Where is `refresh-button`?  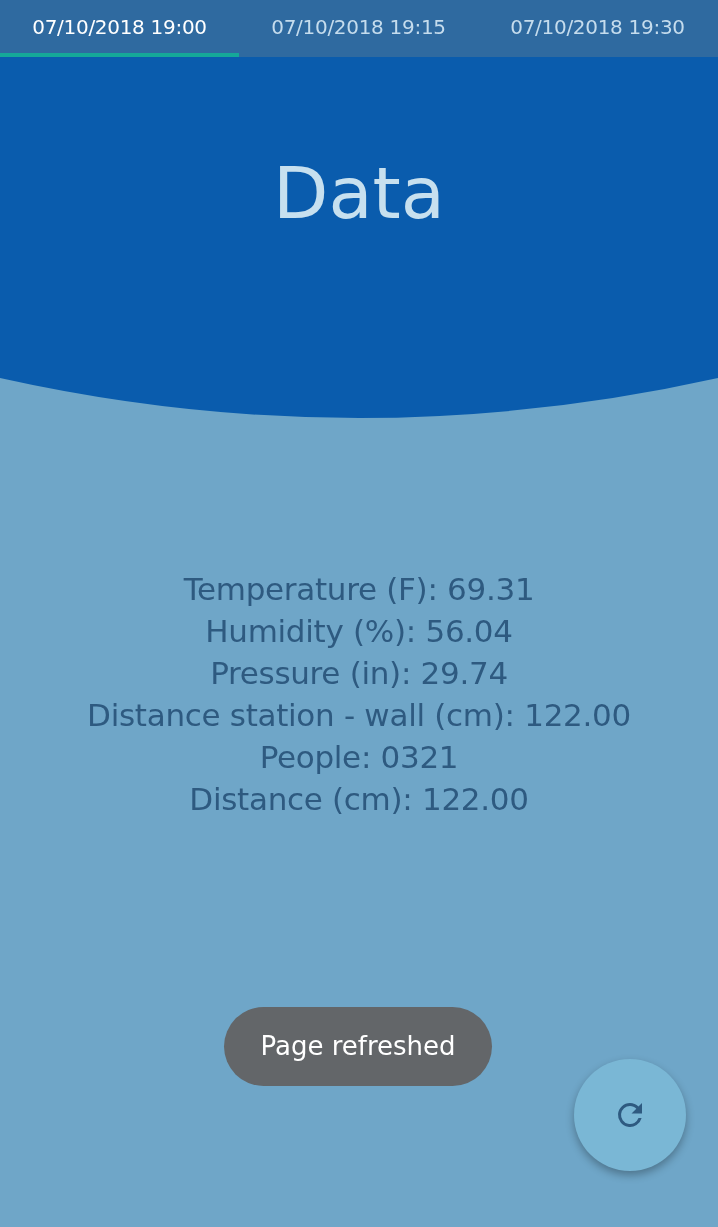
refresh-button is located at coordinates (630, 1115).